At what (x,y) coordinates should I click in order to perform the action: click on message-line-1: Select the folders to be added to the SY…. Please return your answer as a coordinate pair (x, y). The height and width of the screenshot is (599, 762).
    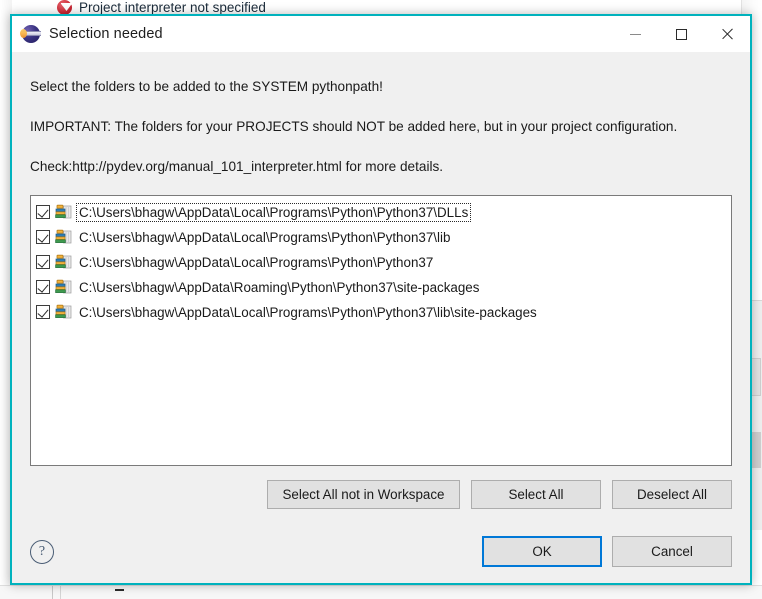
    Looking at the image, I should click on (206, 86).